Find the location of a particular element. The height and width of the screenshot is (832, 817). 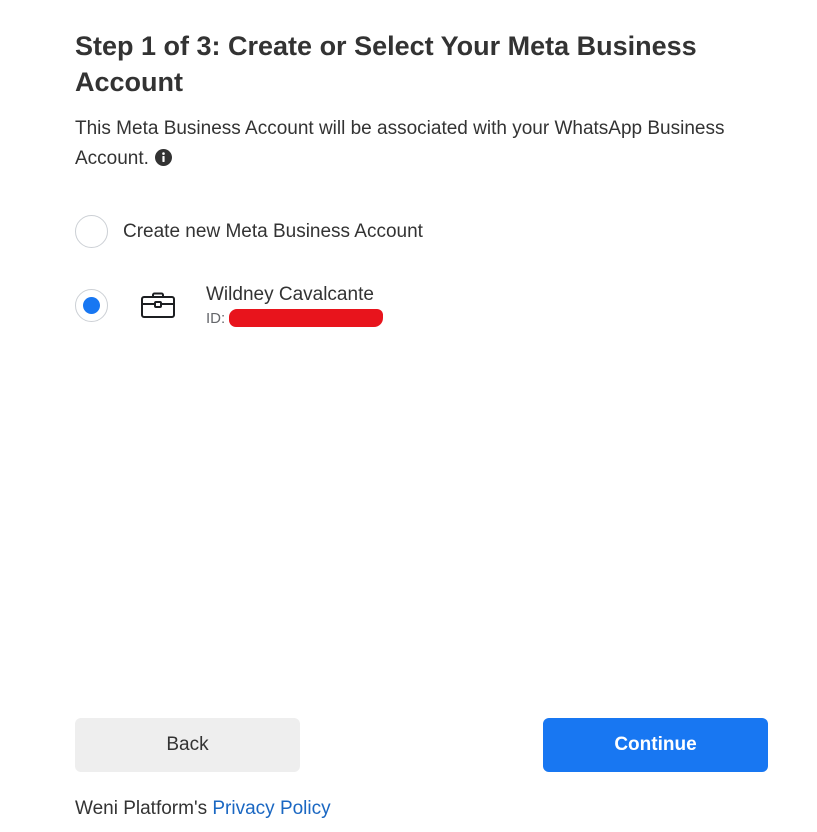

briefcase-icon is located at coordinates (158, 305).